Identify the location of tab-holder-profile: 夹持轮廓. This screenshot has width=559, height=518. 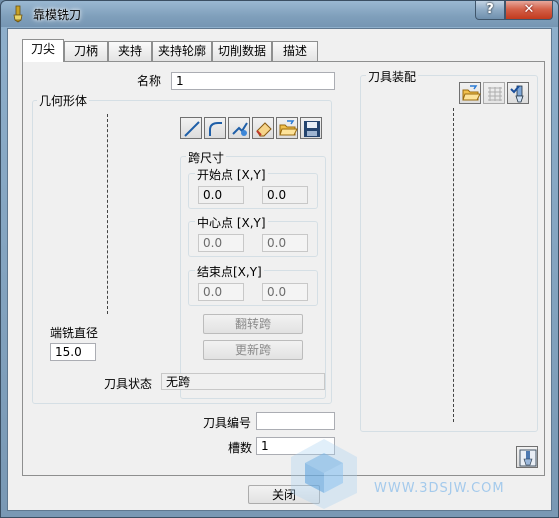
(182, 51).